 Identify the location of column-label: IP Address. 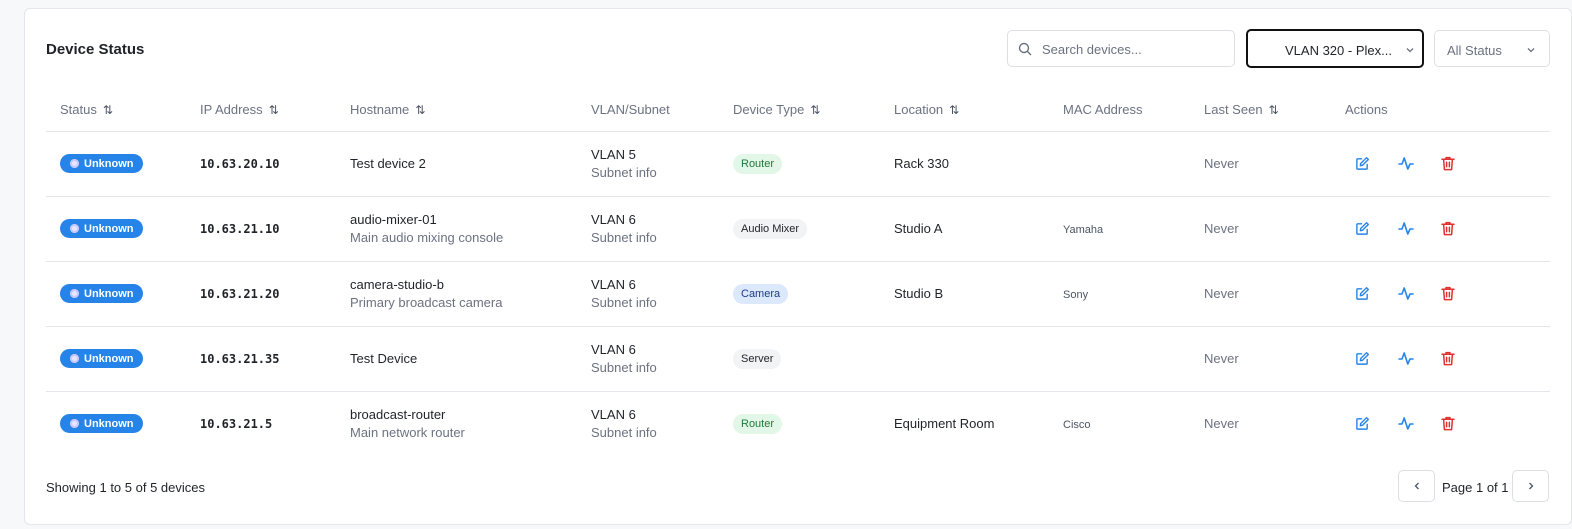
(231, 110).